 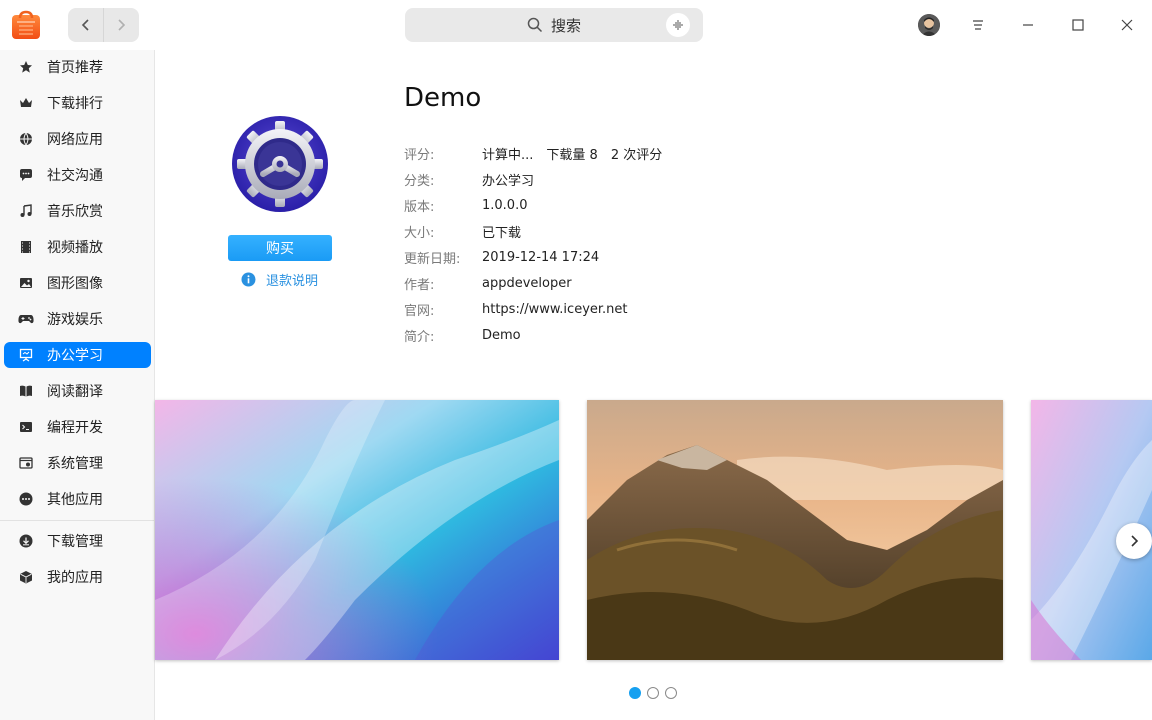 I want to click on system-icon, so click(x=26, y=463).